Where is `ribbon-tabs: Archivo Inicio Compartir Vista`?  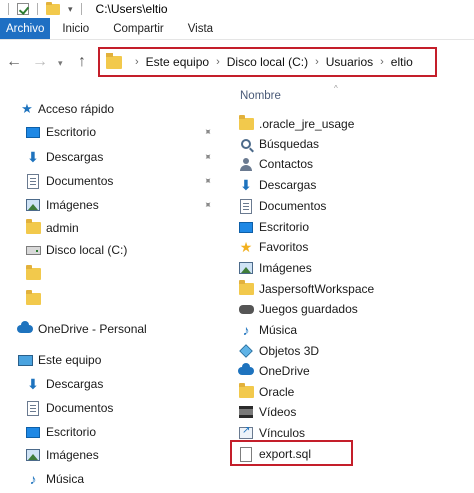
ribbon-tabs: Archivo Inicio Compartir Vista is located at coordinates (237, 29).